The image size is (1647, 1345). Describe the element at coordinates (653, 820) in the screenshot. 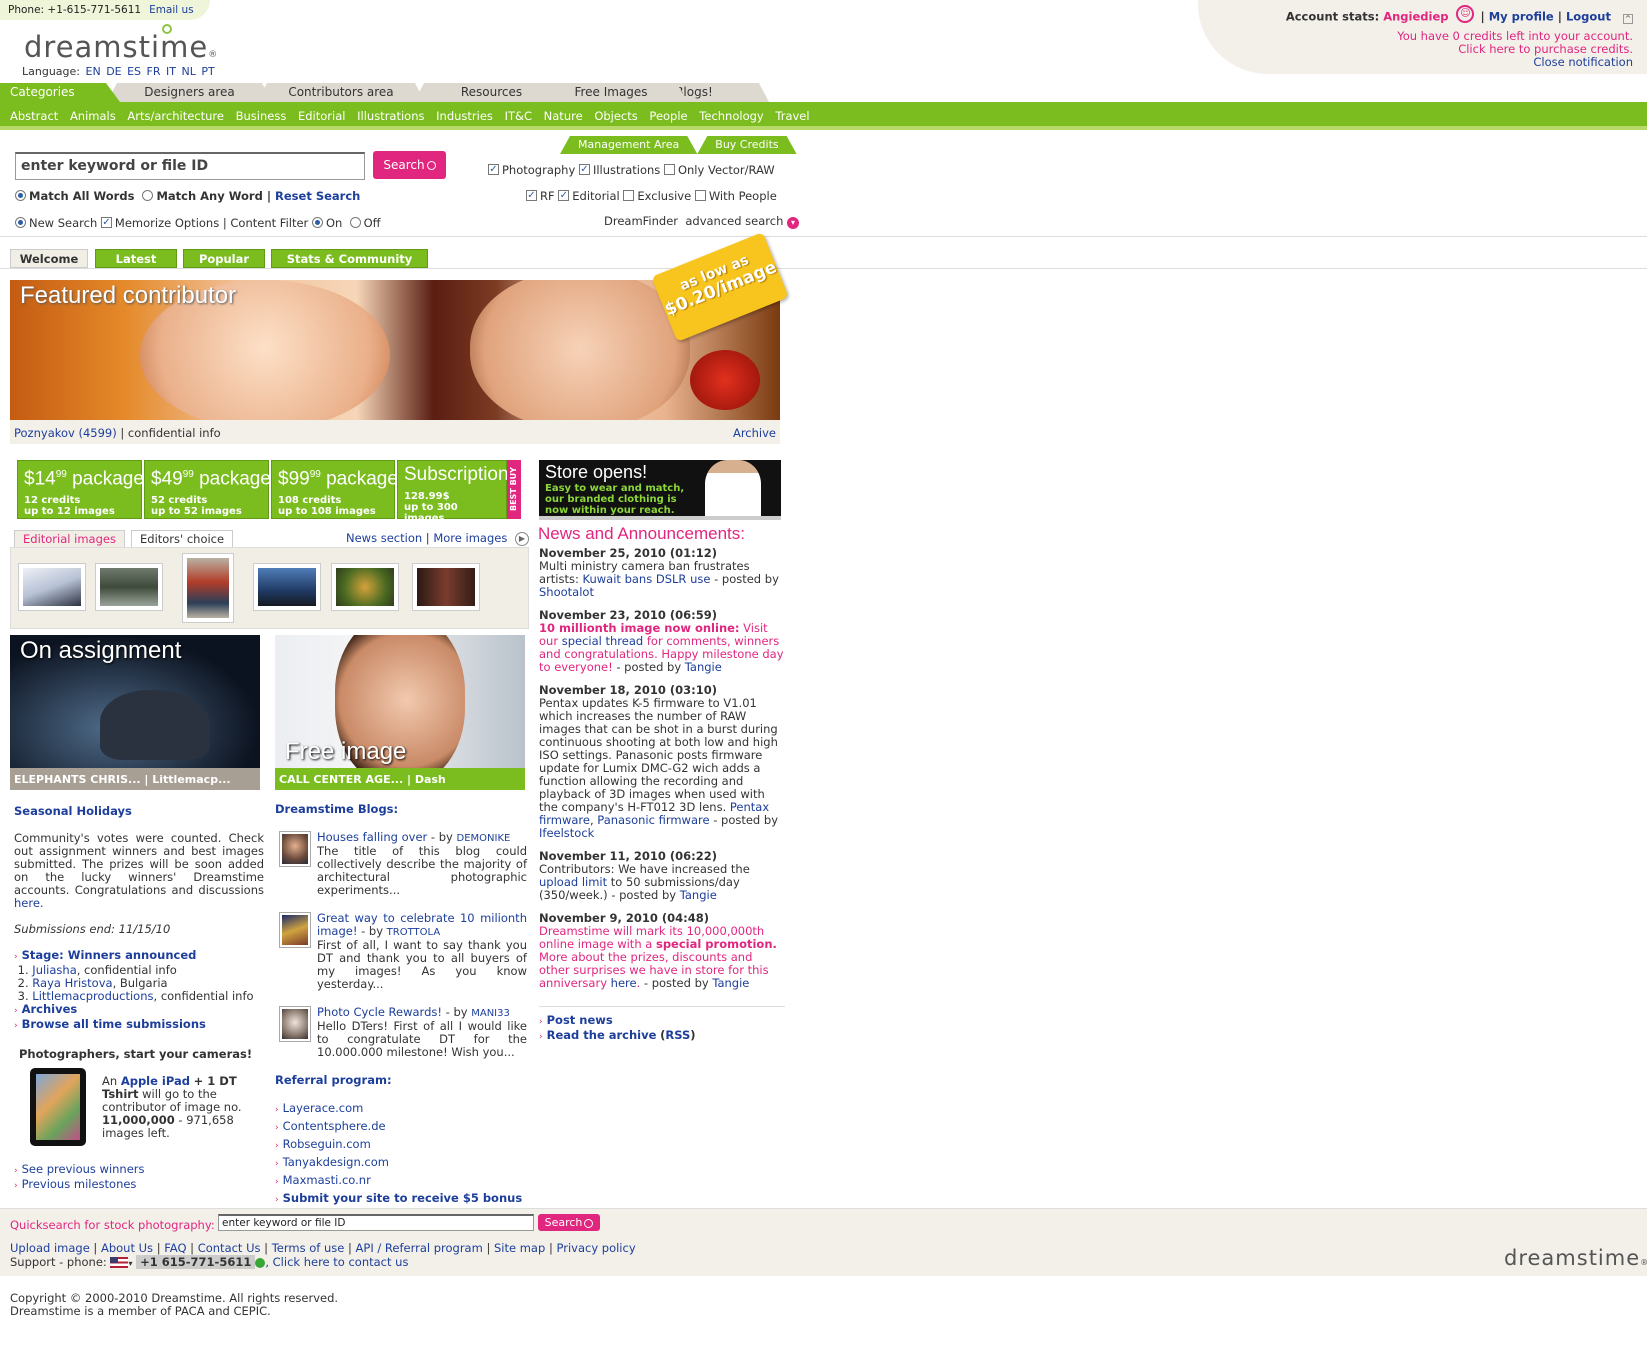

I see `news-link: Panasonic firmware` at that location.